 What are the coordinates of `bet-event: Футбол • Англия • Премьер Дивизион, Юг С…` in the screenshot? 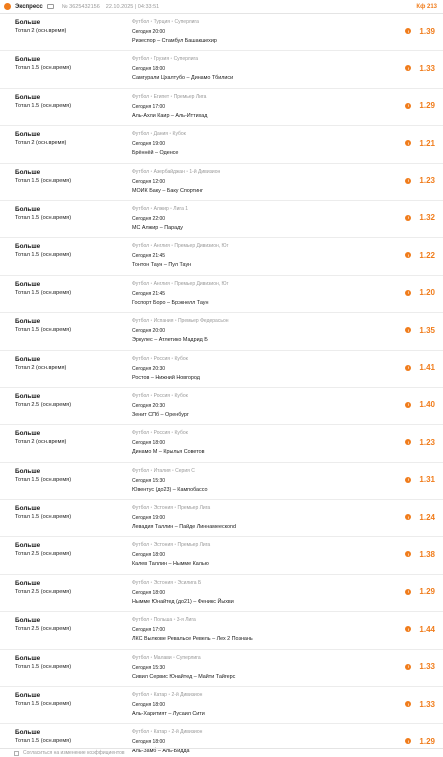 It's located at (259, 255).